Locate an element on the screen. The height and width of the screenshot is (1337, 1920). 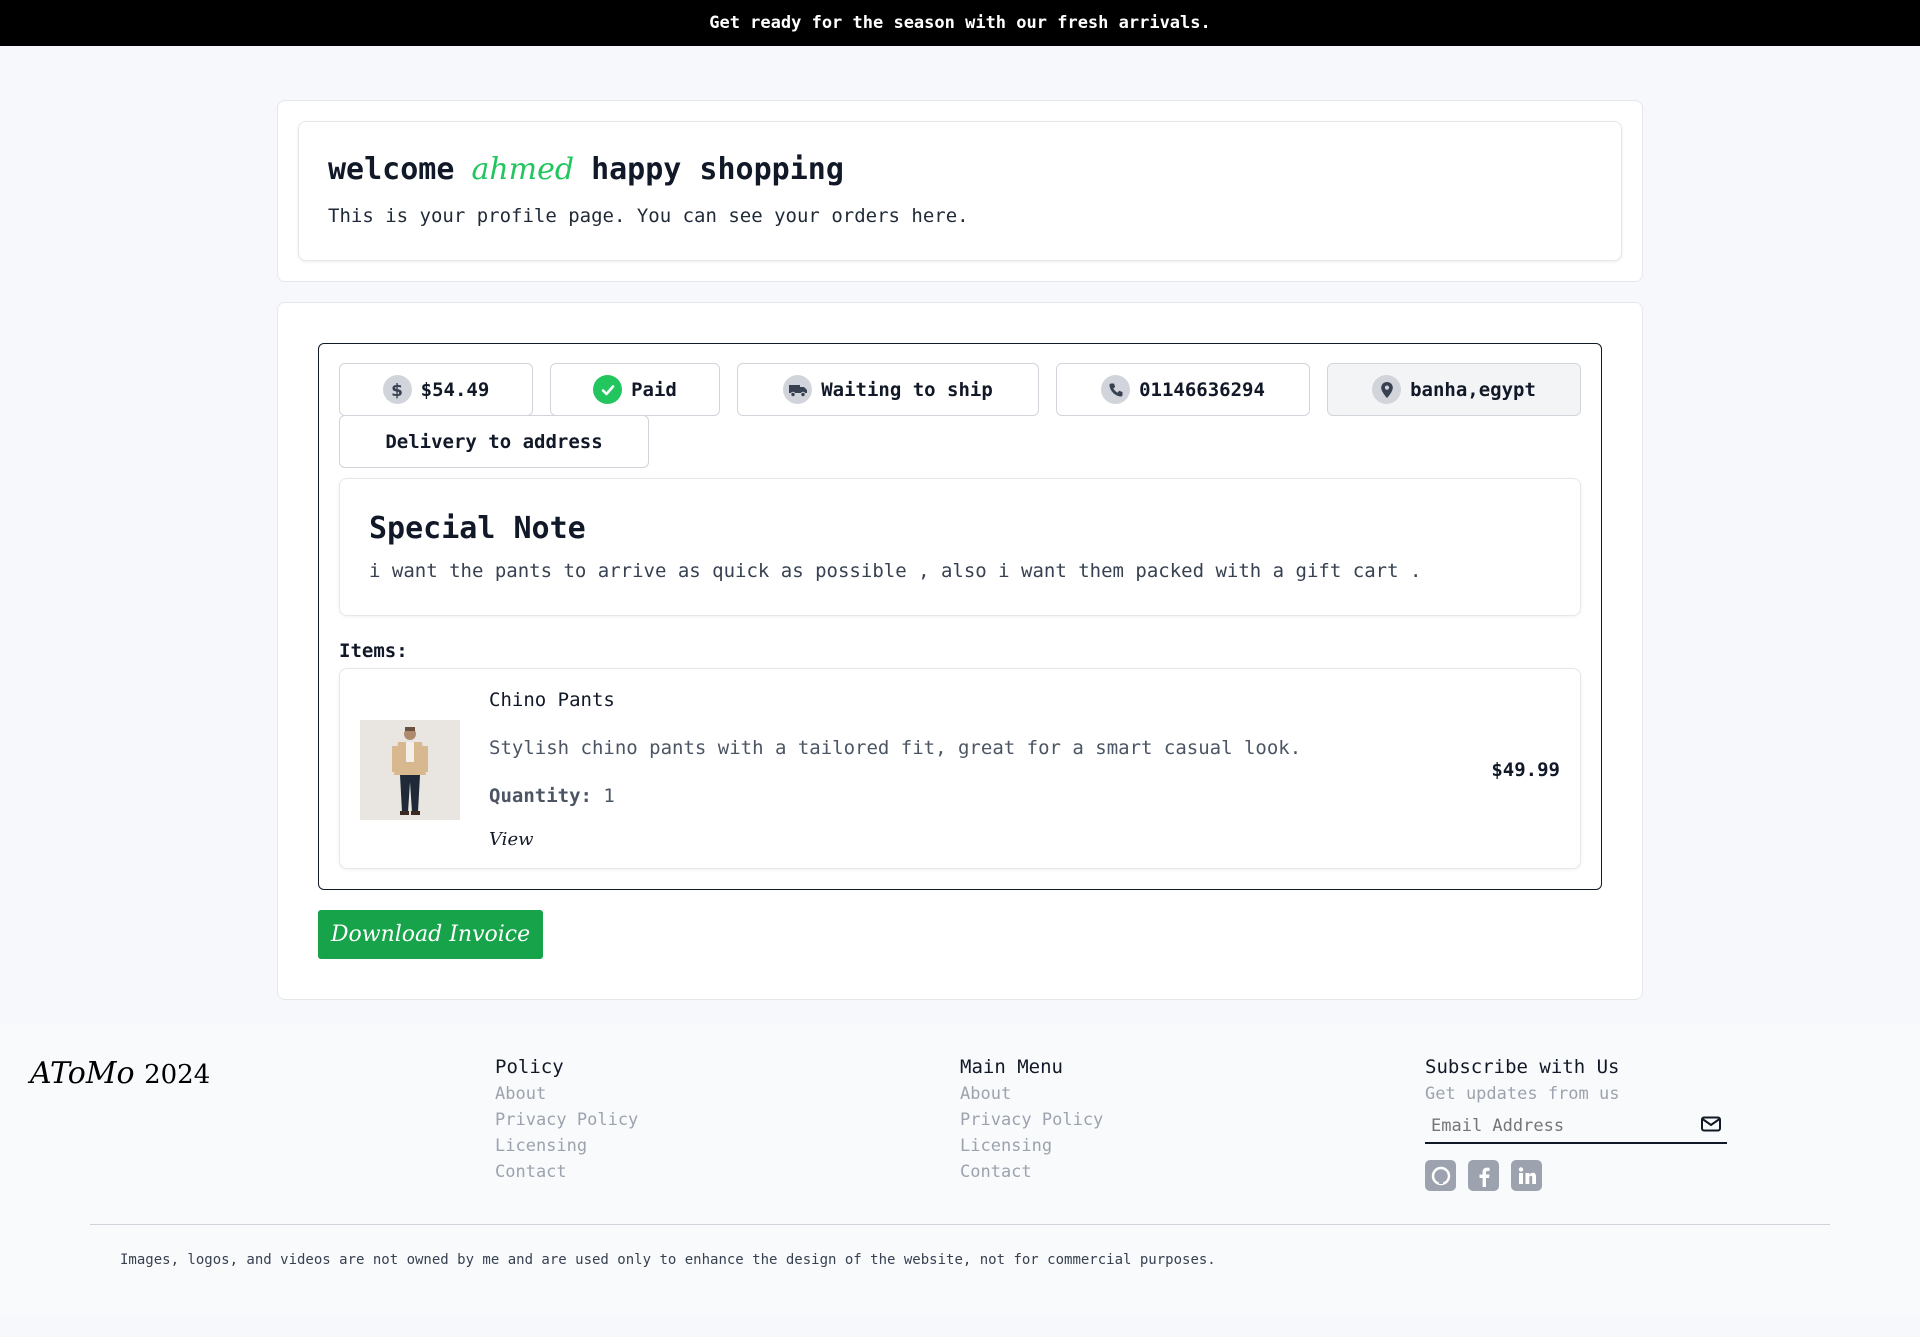
payment-status-chip: Paid is located at coordinates (635, 389).